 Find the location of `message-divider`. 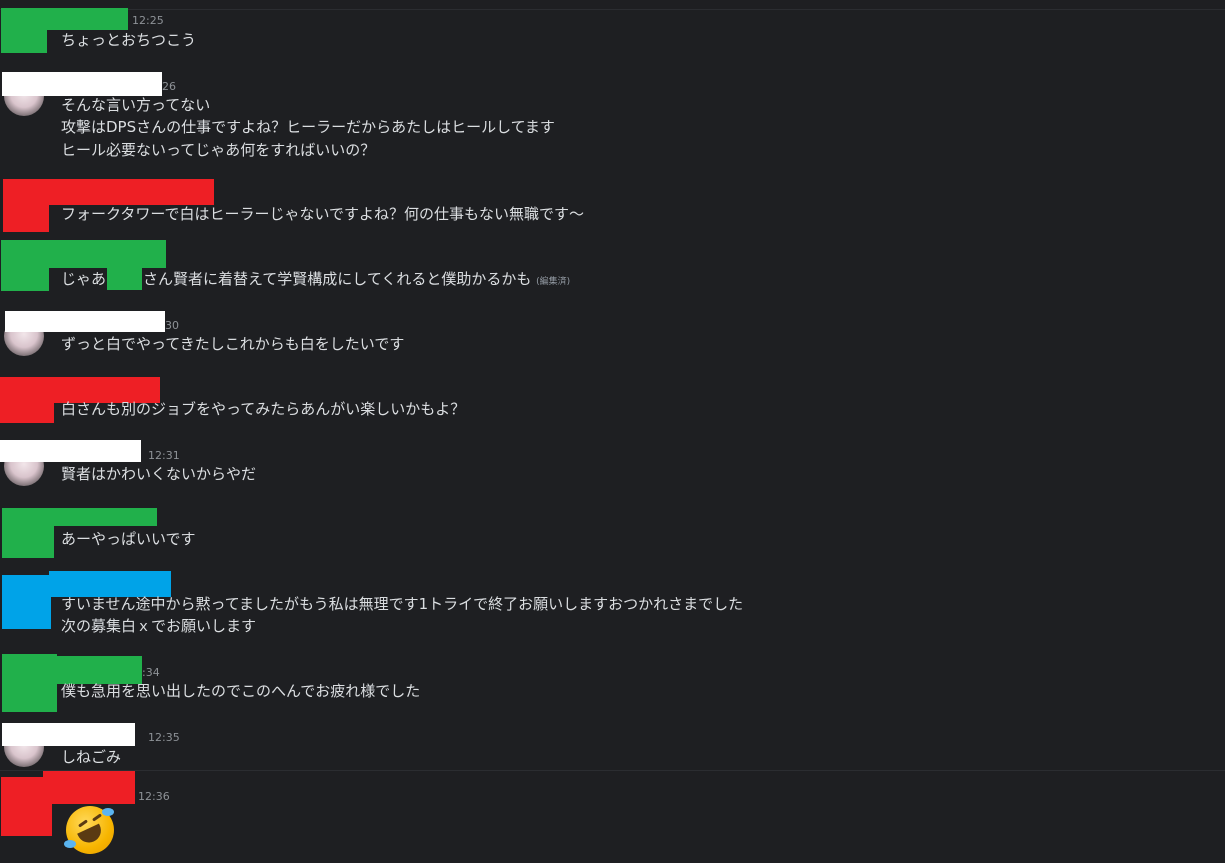

message-divider is located at coordinates (612, 770).